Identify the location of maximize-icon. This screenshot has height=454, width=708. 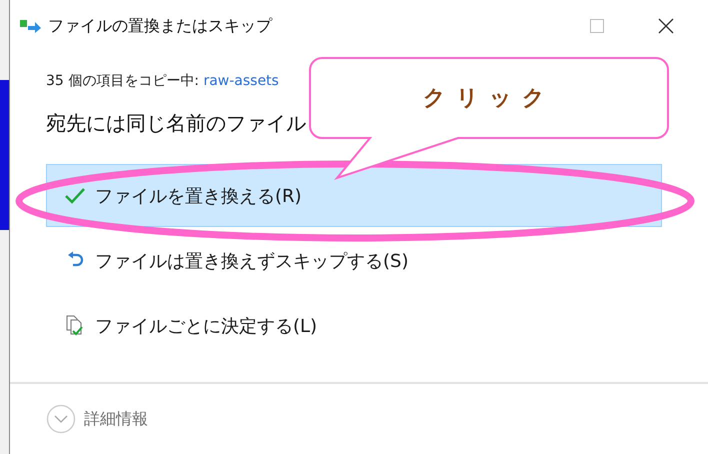
(597, 26).